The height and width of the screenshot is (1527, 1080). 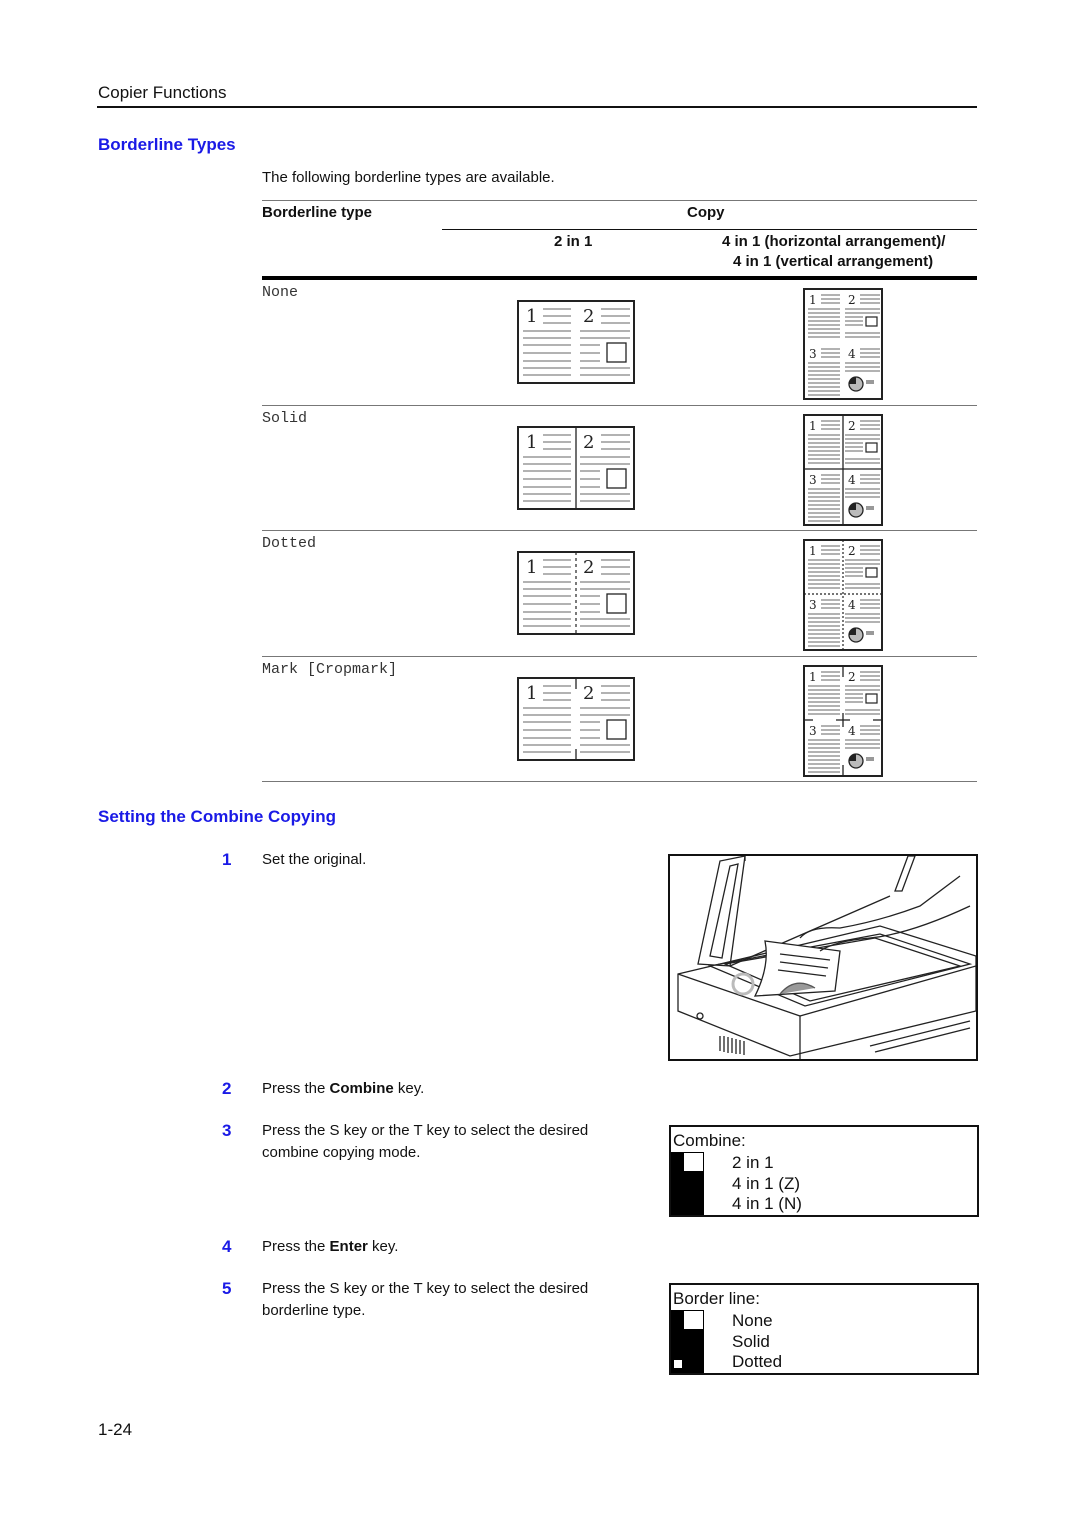 I want to click on diagram-4in1-dotted: 1 2 3 4, so click(x=843, y=595).